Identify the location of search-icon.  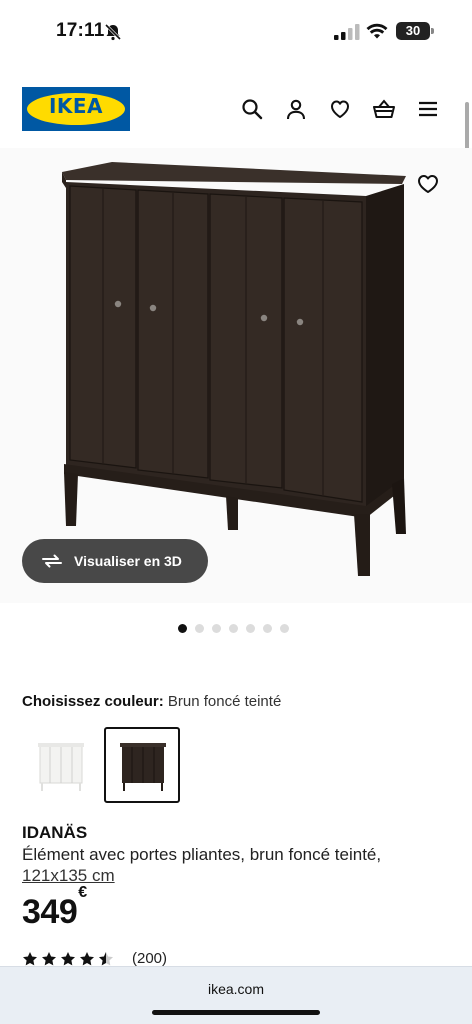
(252, 109).